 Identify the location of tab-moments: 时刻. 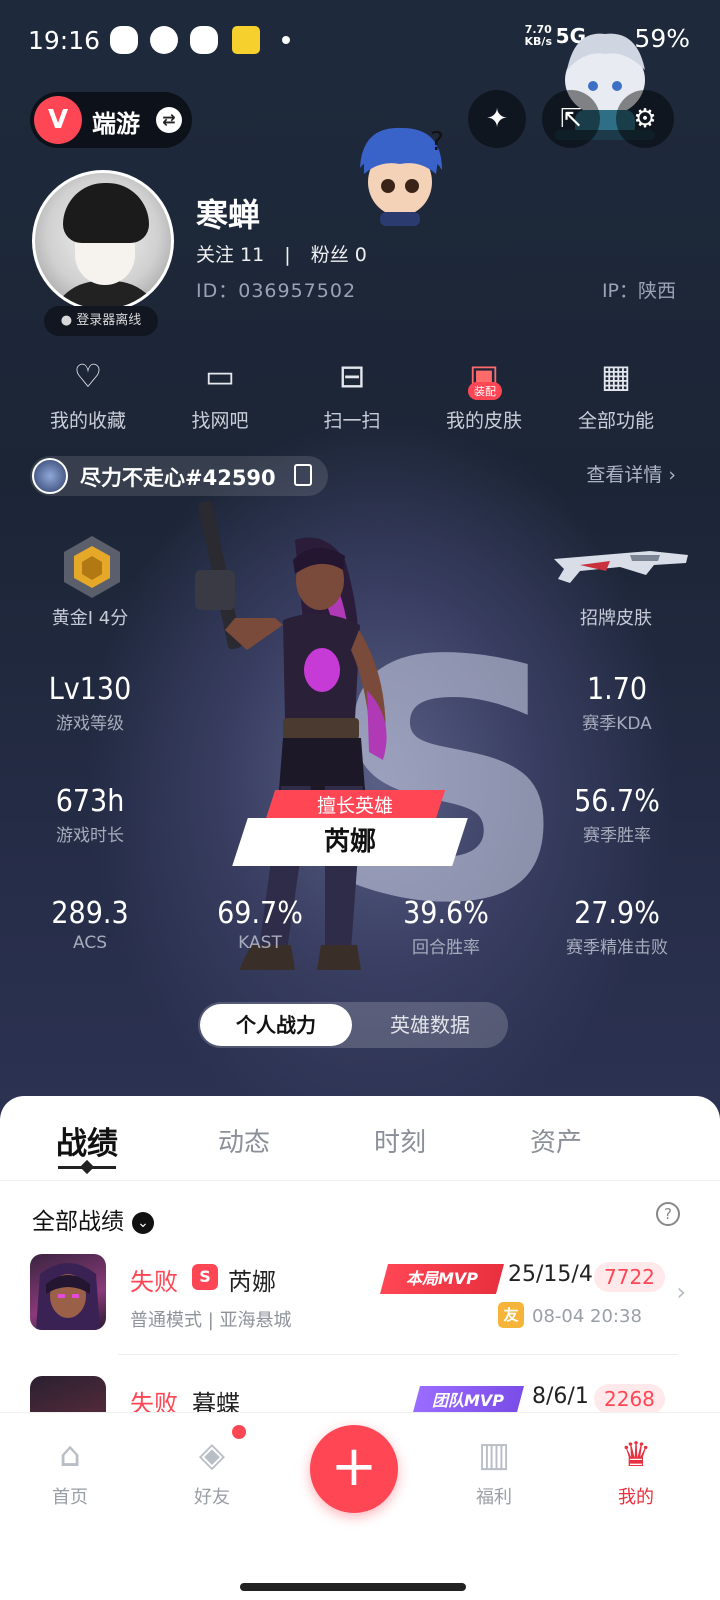
(400, 1140).